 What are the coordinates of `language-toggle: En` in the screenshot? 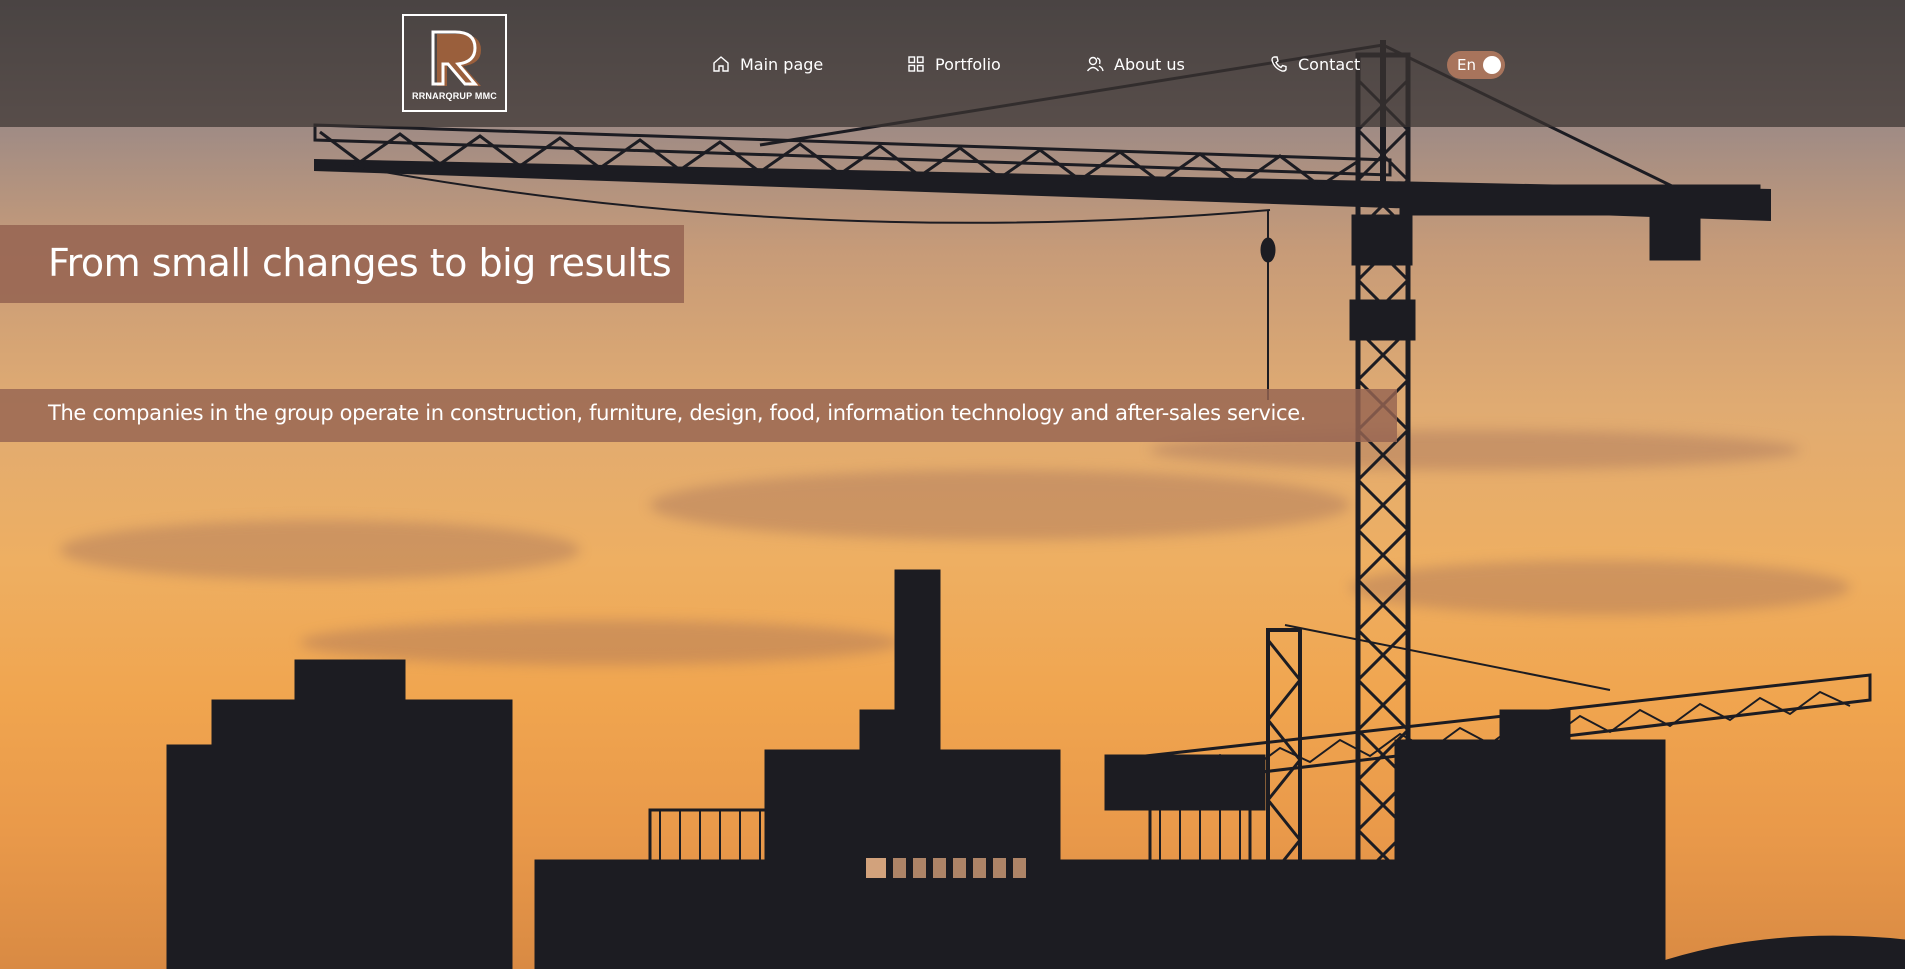 It's located at (1476, 65).